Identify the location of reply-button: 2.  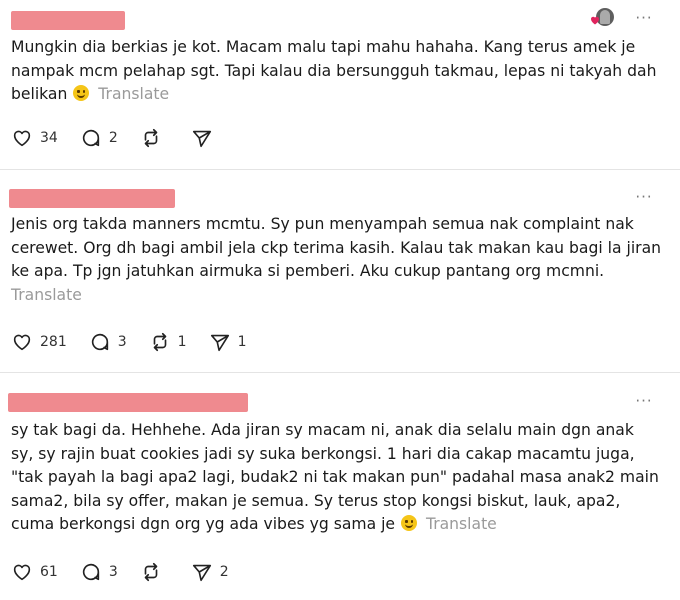
(99, 138).